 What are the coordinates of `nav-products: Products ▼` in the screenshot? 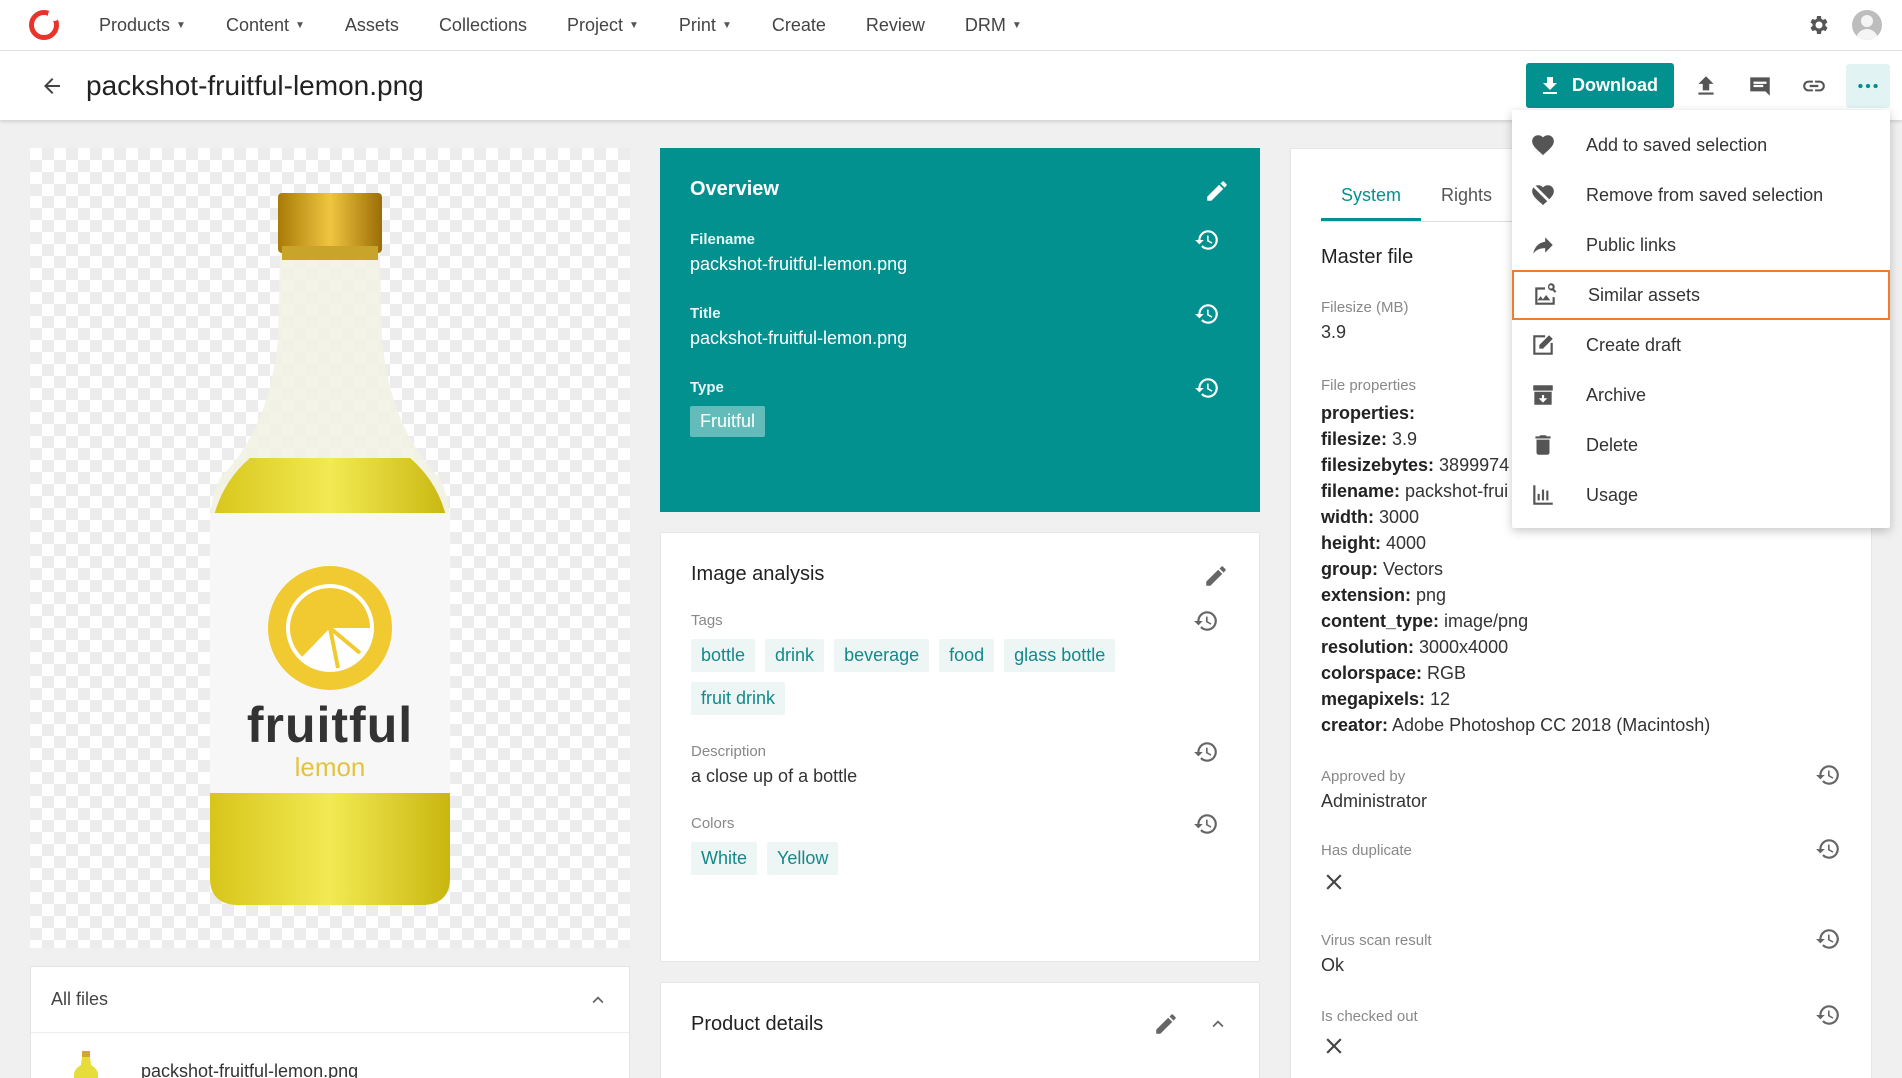 It's located at (142, 25).